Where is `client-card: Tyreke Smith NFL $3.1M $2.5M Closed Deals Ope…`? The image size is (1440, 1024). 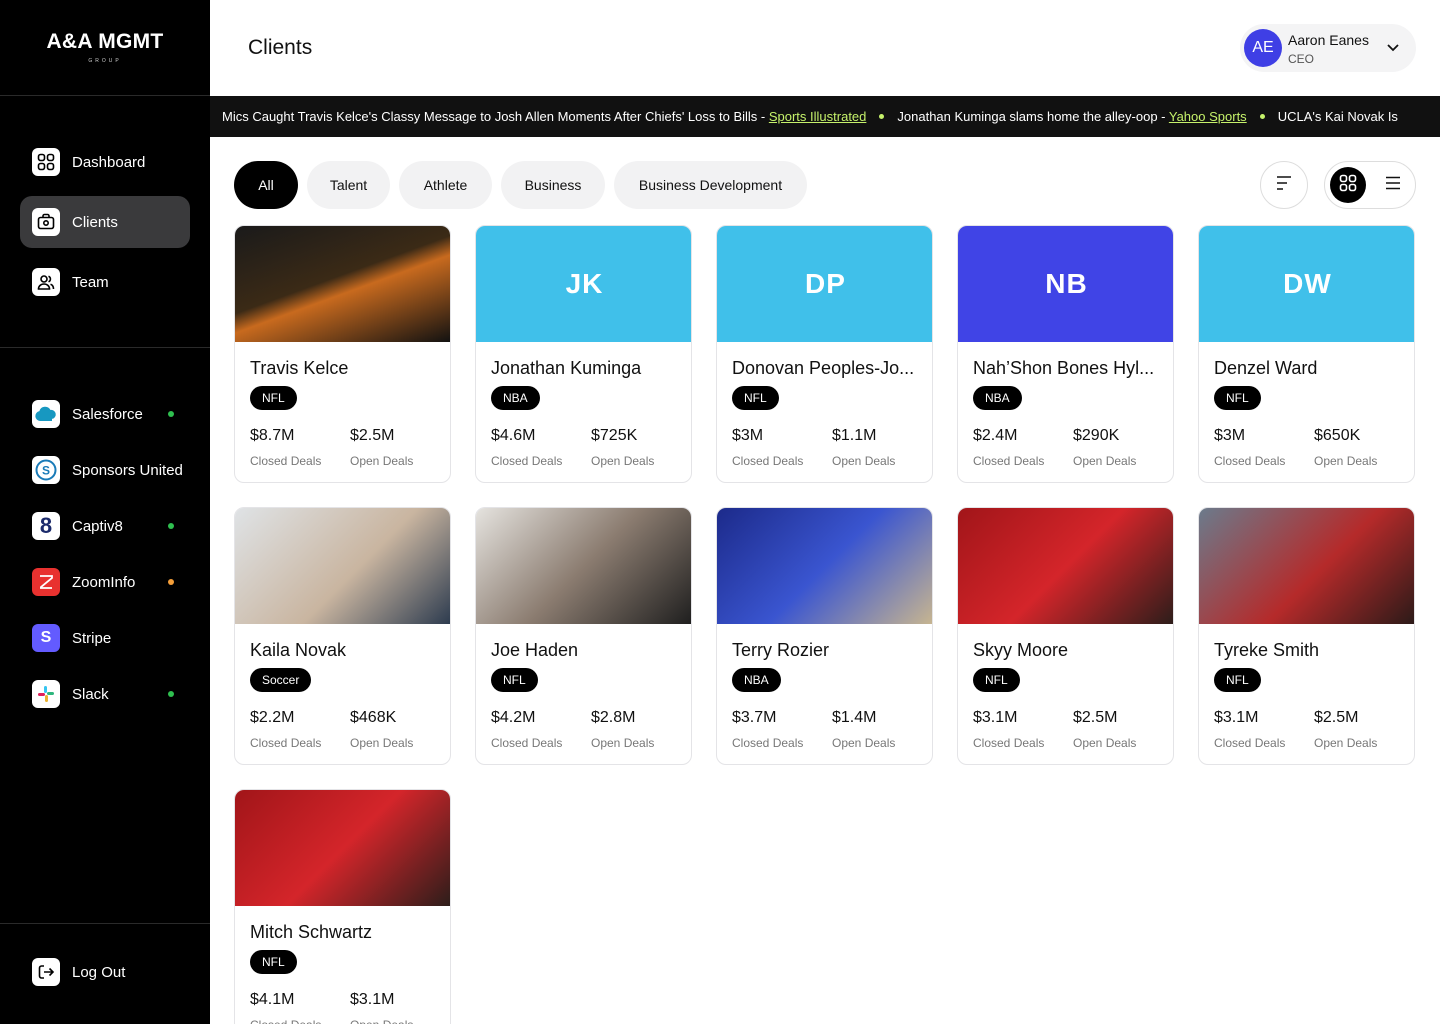 client-card: Tyreke Smith NFL $3.1M $2.5M Closed Deals Ope… is located at coordinates (1306, 636).